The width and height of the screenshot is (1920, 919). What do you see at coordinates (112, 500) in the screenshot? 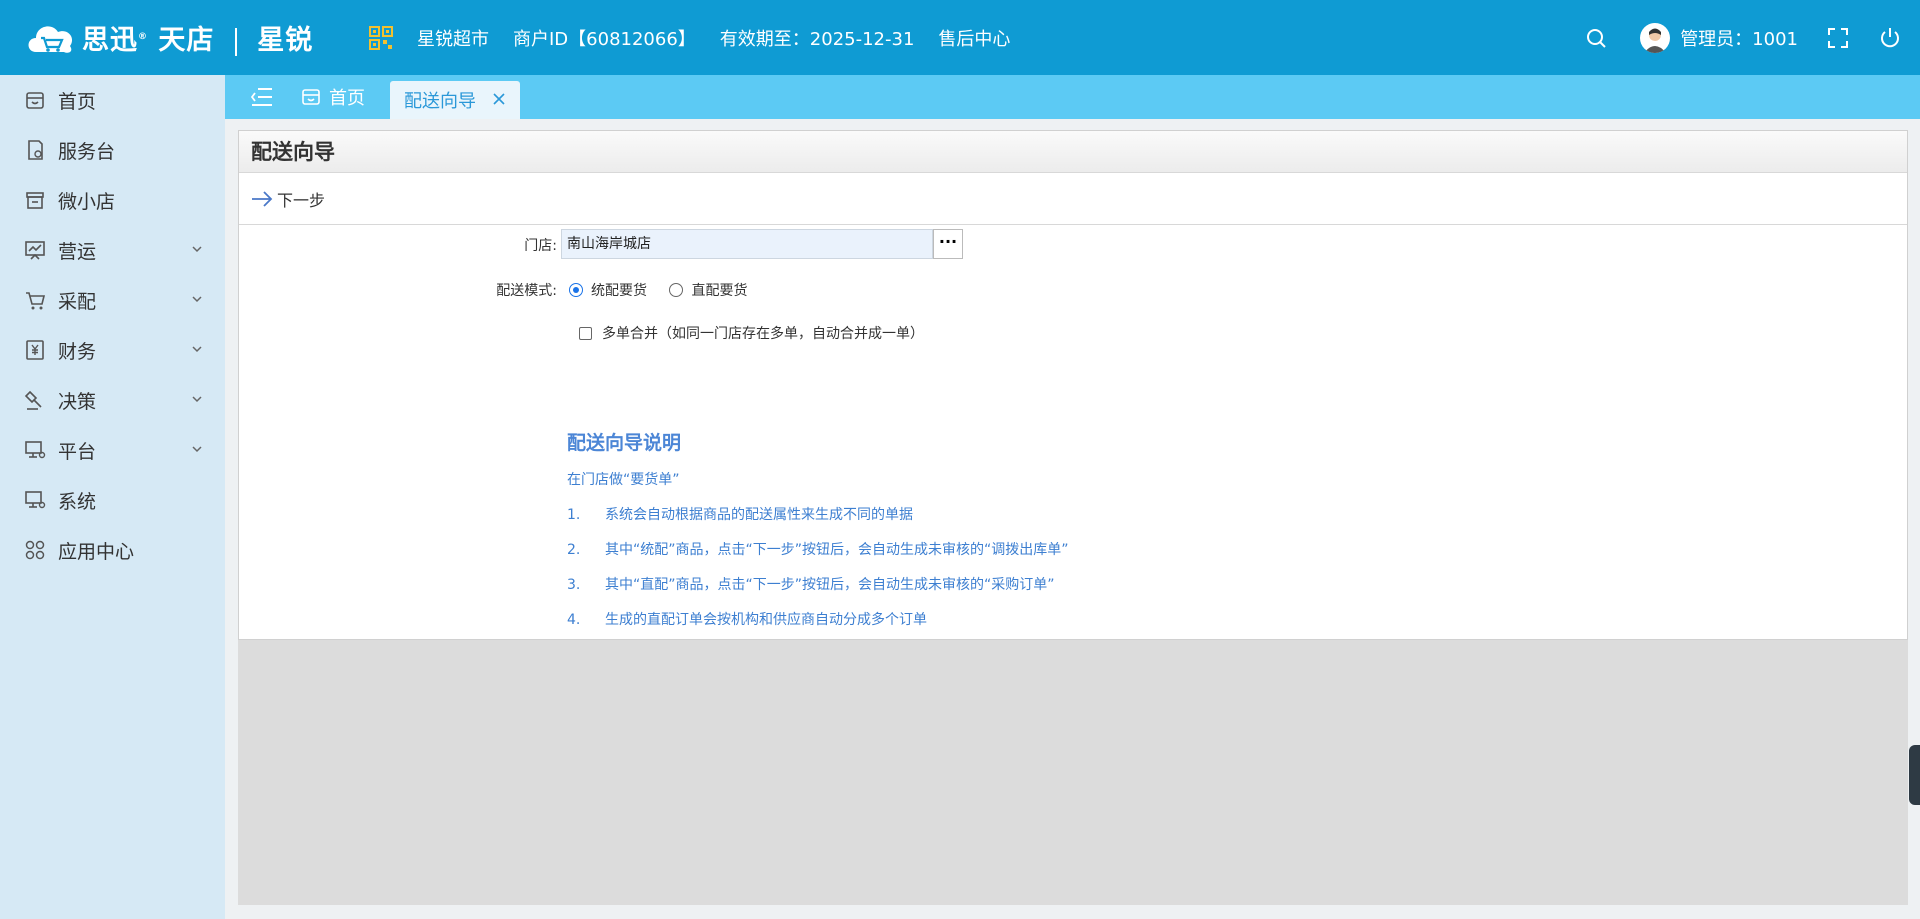
I see `sidebar-item-system: 系统` at bounding box center [112, 500].